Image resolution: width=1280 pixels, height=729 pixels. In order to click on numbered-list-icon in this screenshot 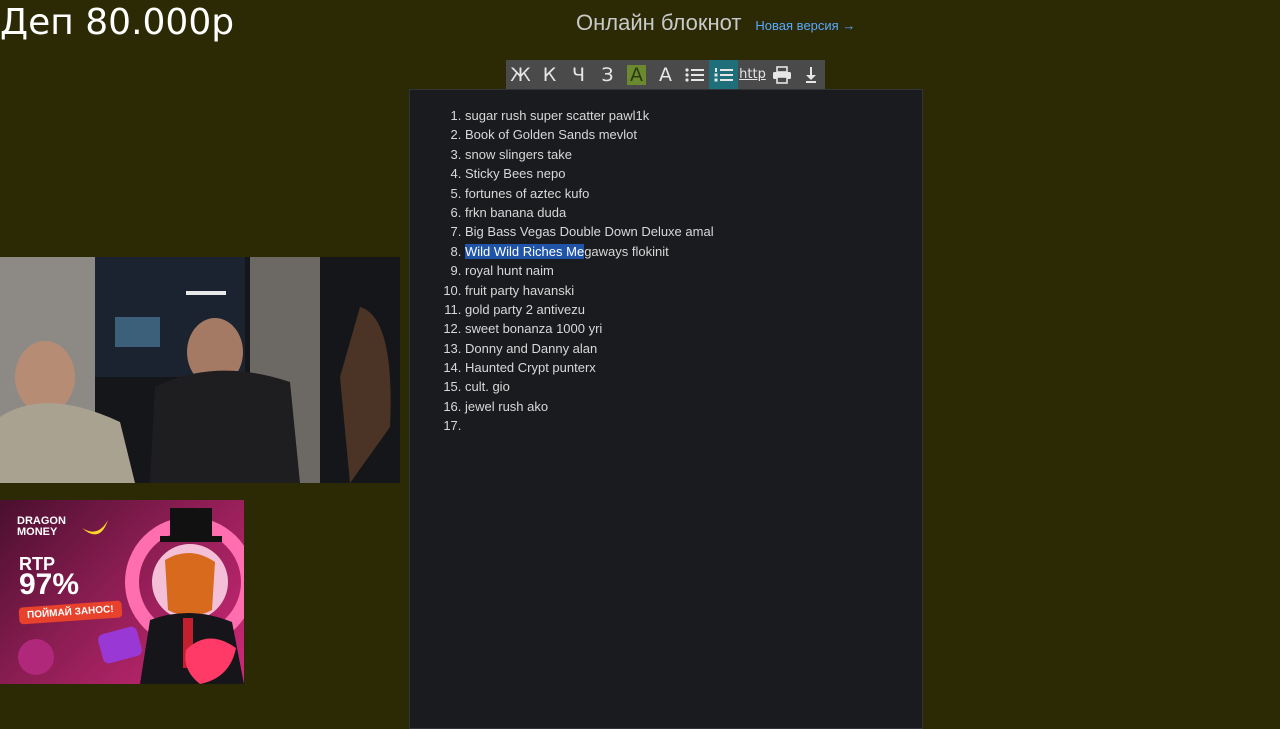, I will do `click(723, 74)`.